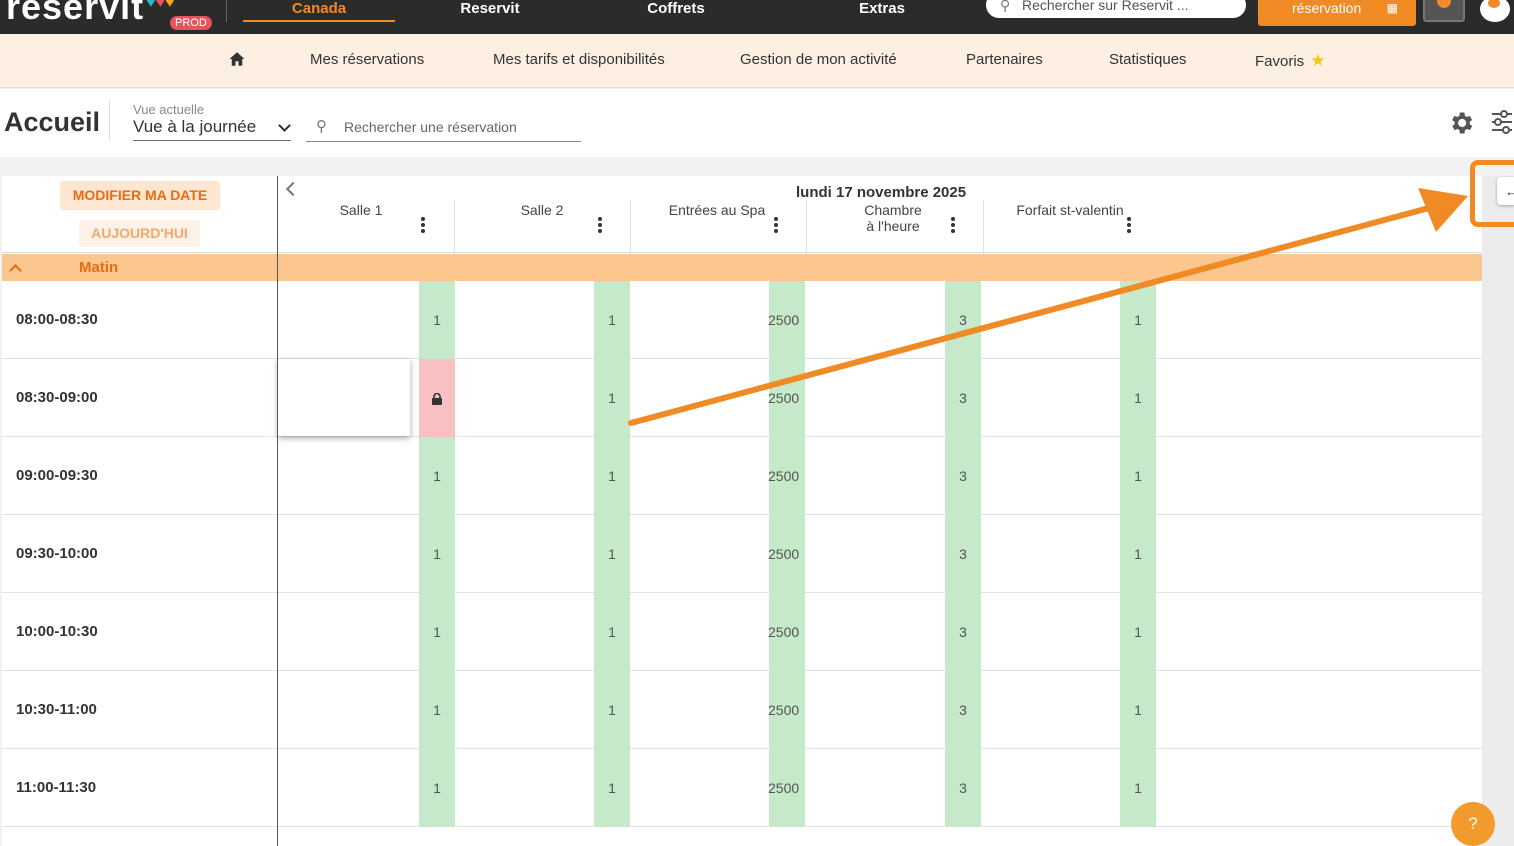  What do you see at coordinates (1509, 191) in the screenshot?
I see `arrow-left-icon: ←` at bounding box center [1509, 191].